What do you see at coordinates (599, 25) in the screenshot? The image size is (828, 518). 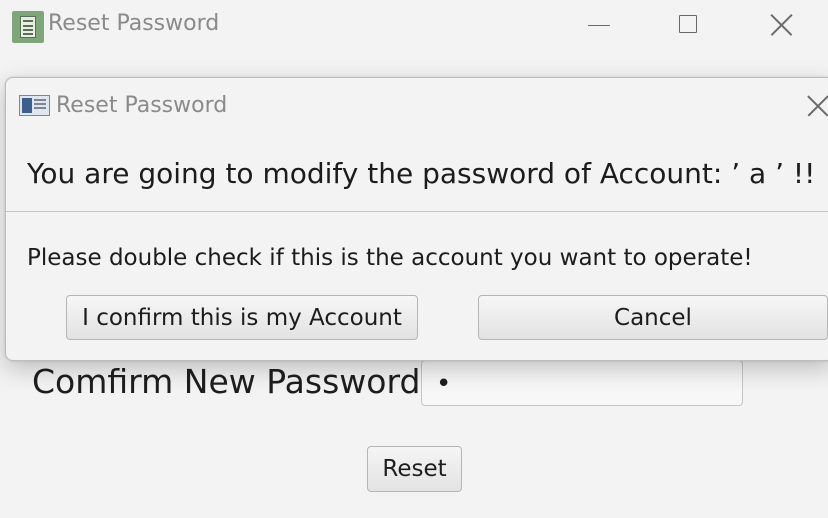 I see `minimize-icon` at bounding box center [599, 25].